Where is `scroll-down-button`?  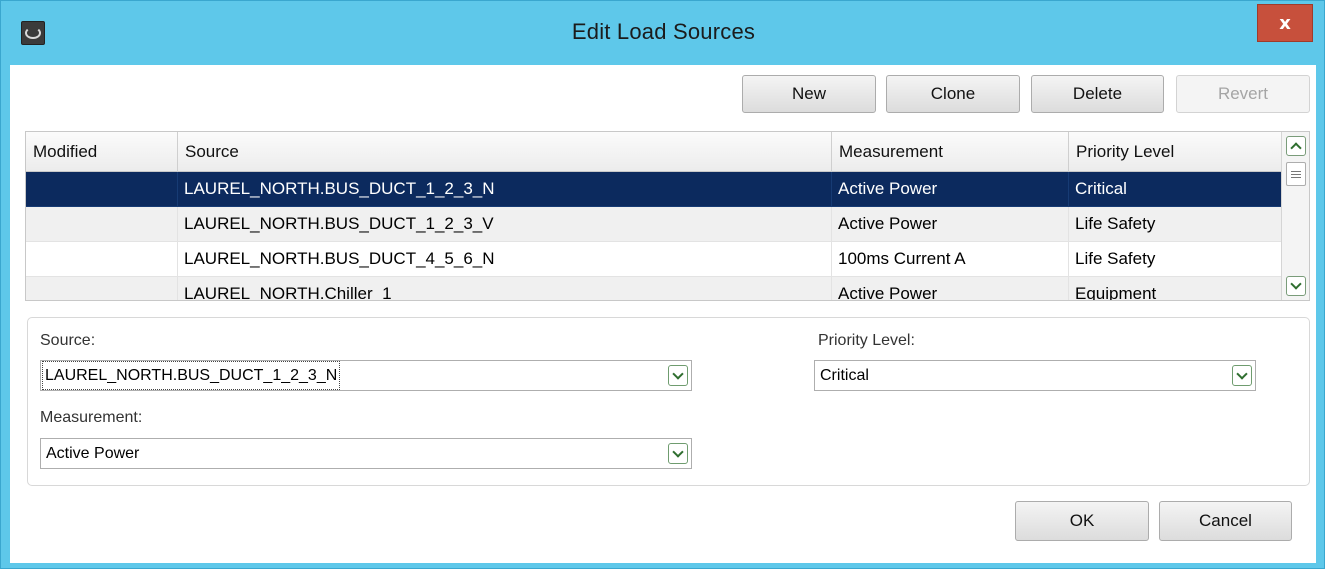 scroll-down-button is located at coordinates (1296, 286).